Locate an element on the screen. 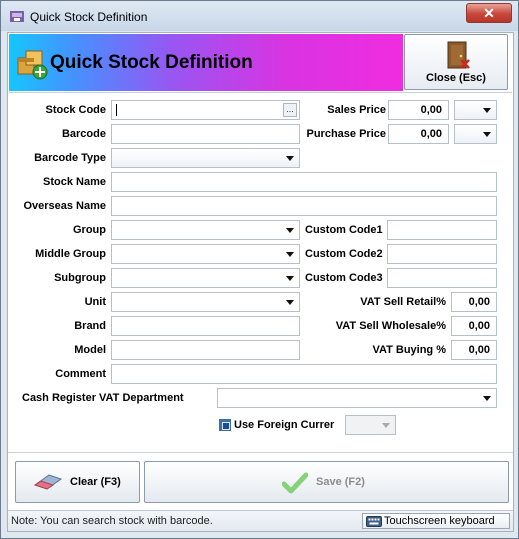 The image size is (519, 539). vat-sell-retail-input: 0,00 is located at coordinates (474, 302).